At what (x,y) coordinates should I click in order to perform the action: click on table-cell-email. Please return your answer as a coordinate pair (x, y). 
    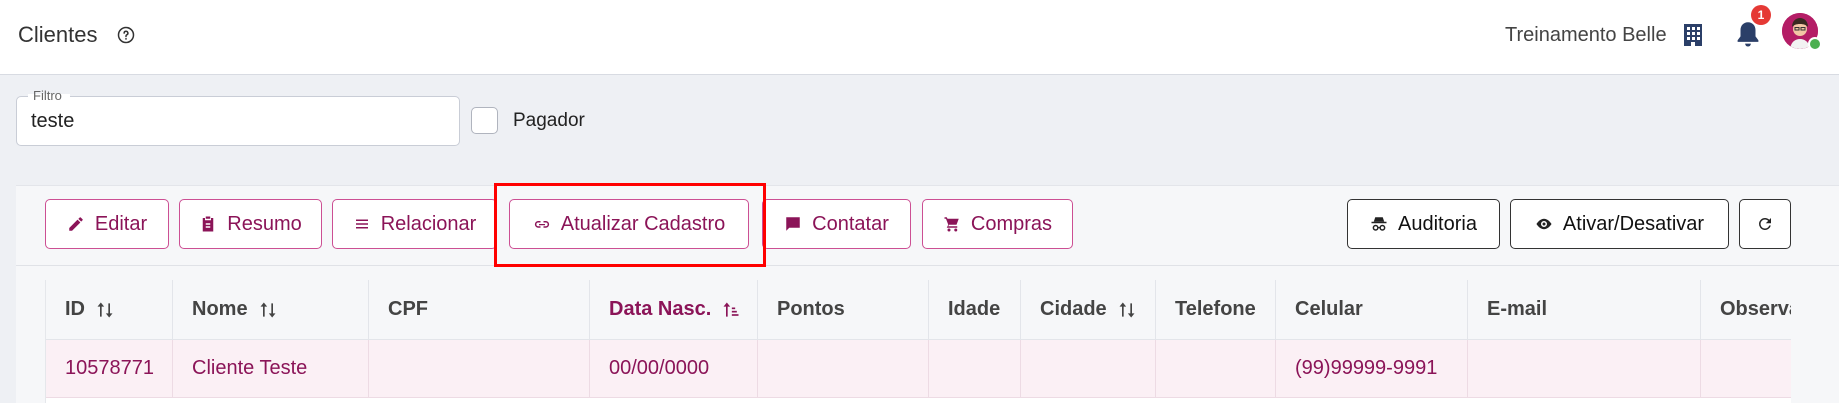
    Looking at the image, I should click on (1584, 369).